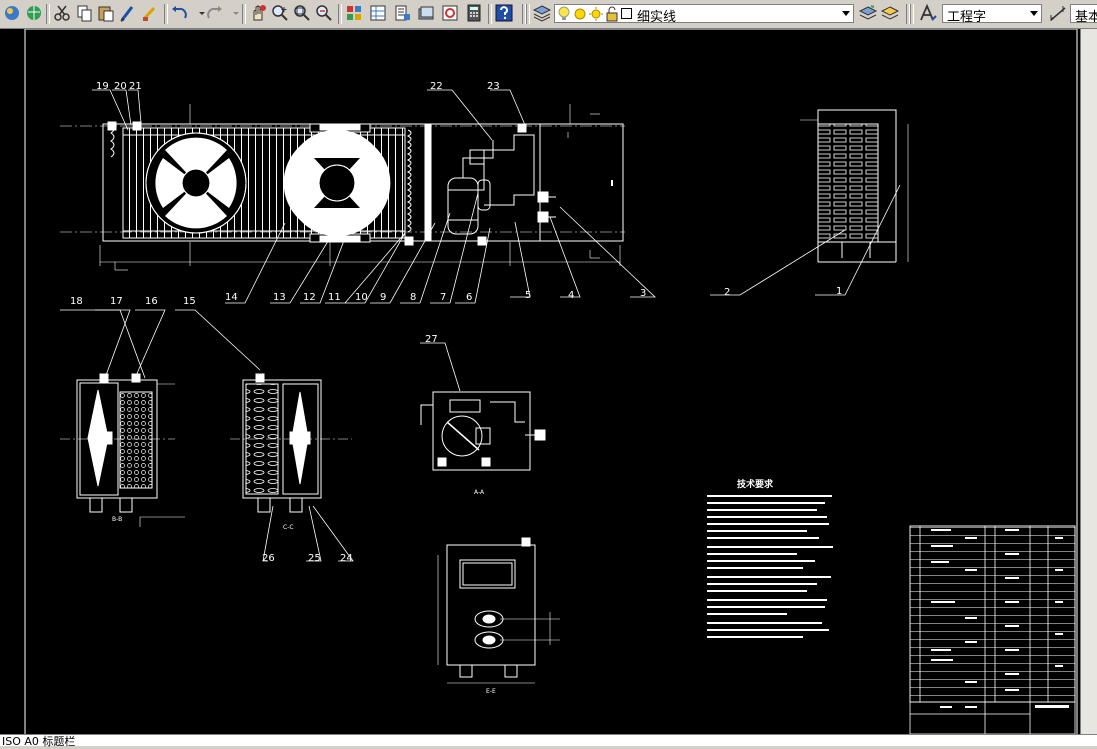 This screenshot has width=1097, height=749. What do you see at coordinates (596, 15) in the screenshot?
I see `layer-viewport-sun-icon` at bounding box center [596, 15].